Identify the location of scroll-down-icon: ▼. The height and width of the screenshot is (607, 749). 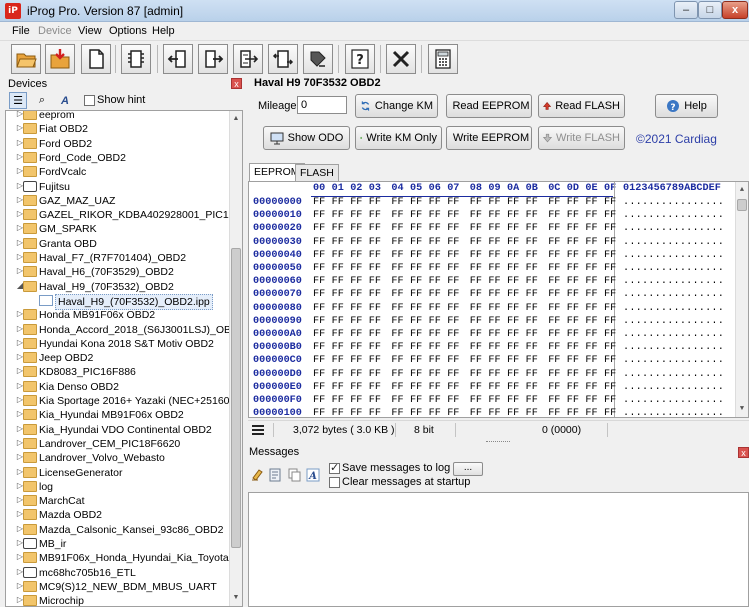
(742, 409).